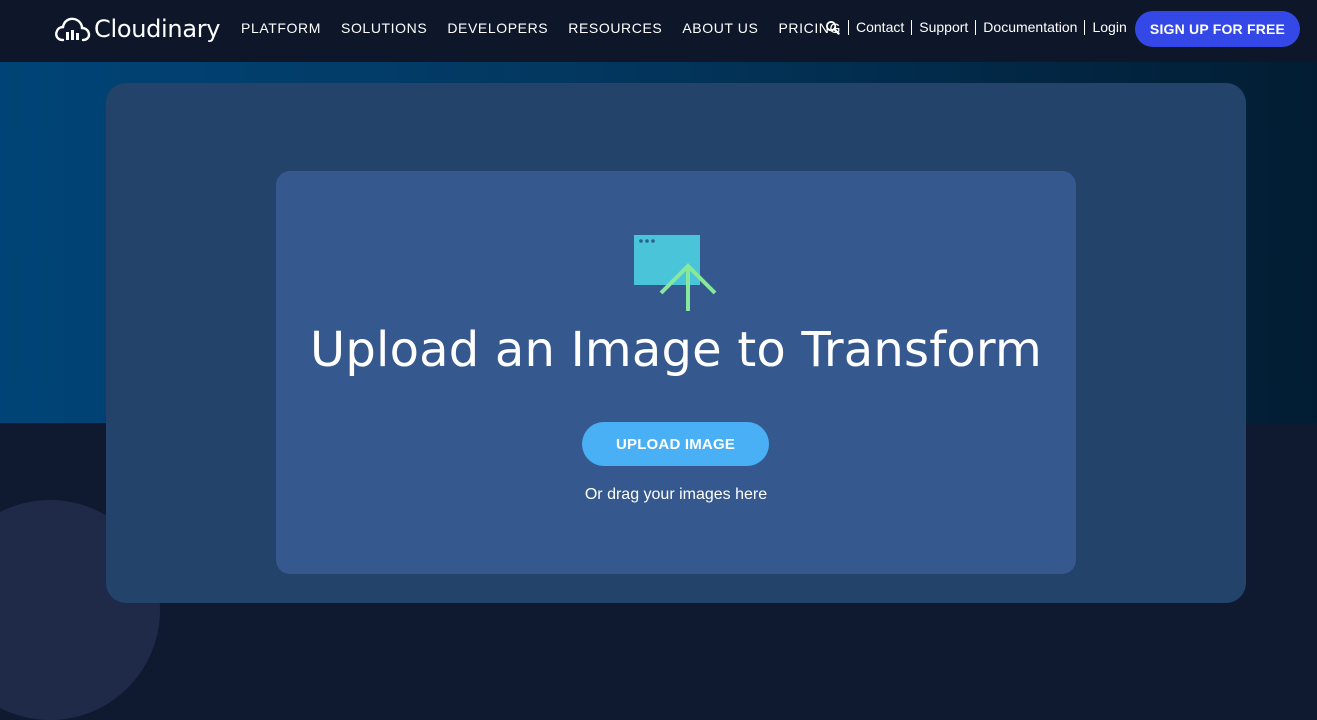 Image resolution: width=1317 pixels, height=720 pixels. I want to click on nav-item-about-us: ABOUT US, so click(720, 28).